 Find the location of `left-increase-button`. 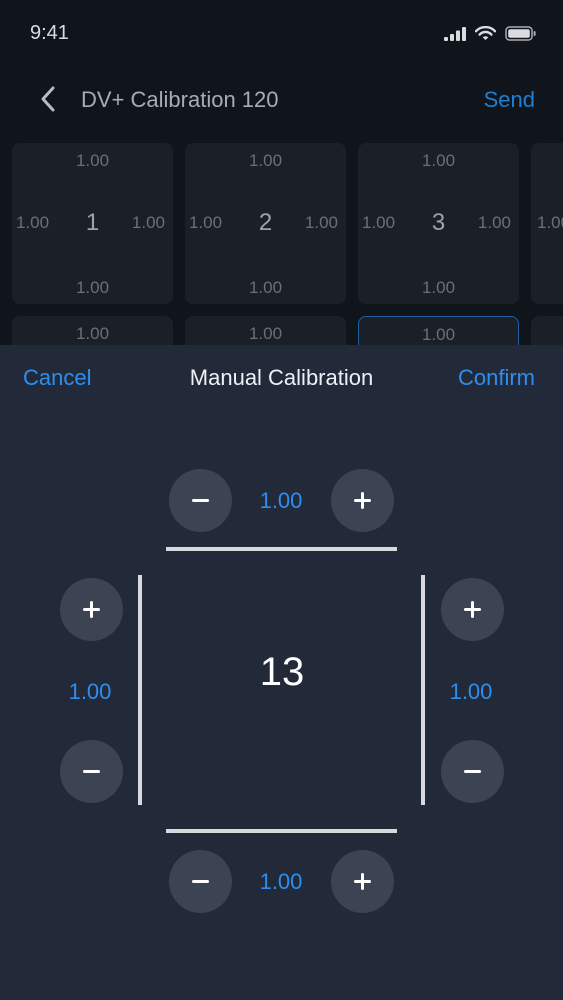

left-increase-button is located at coordinates (91, 609).